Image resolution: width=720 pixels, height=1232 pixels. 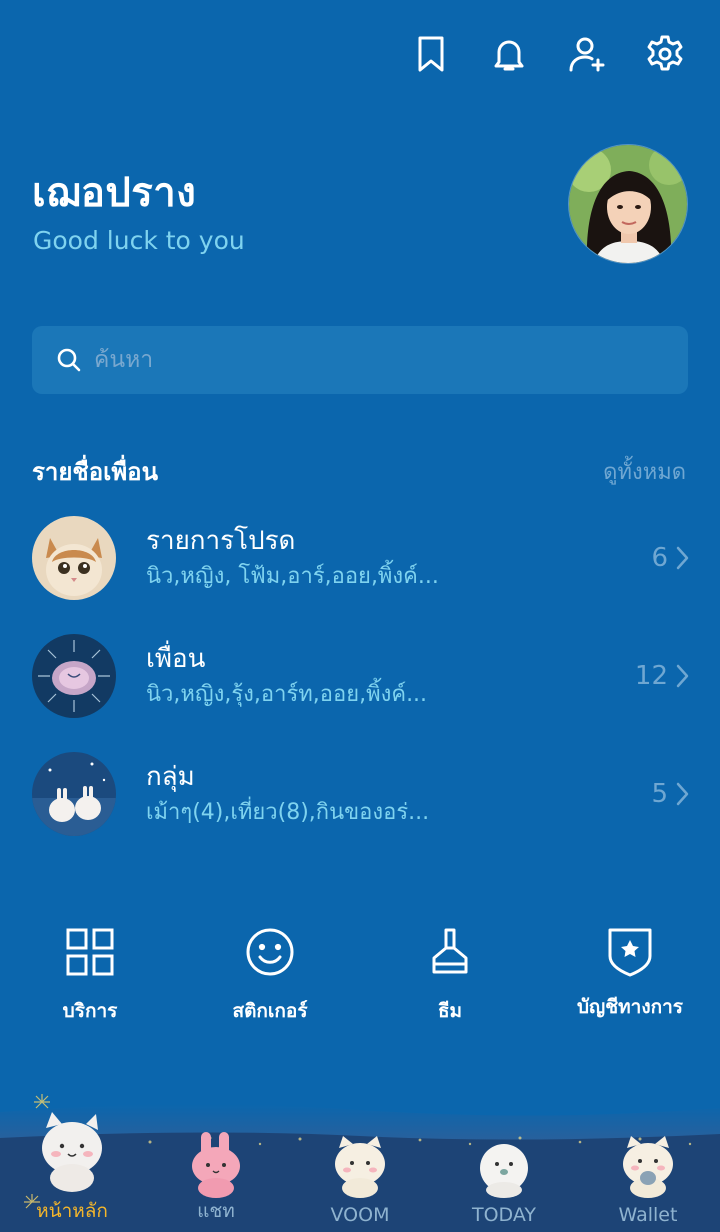 What do you see at coordinates (450, 975) in the screenshot?
I see `themes-button: ธีม` at bounding box center [450, 975].